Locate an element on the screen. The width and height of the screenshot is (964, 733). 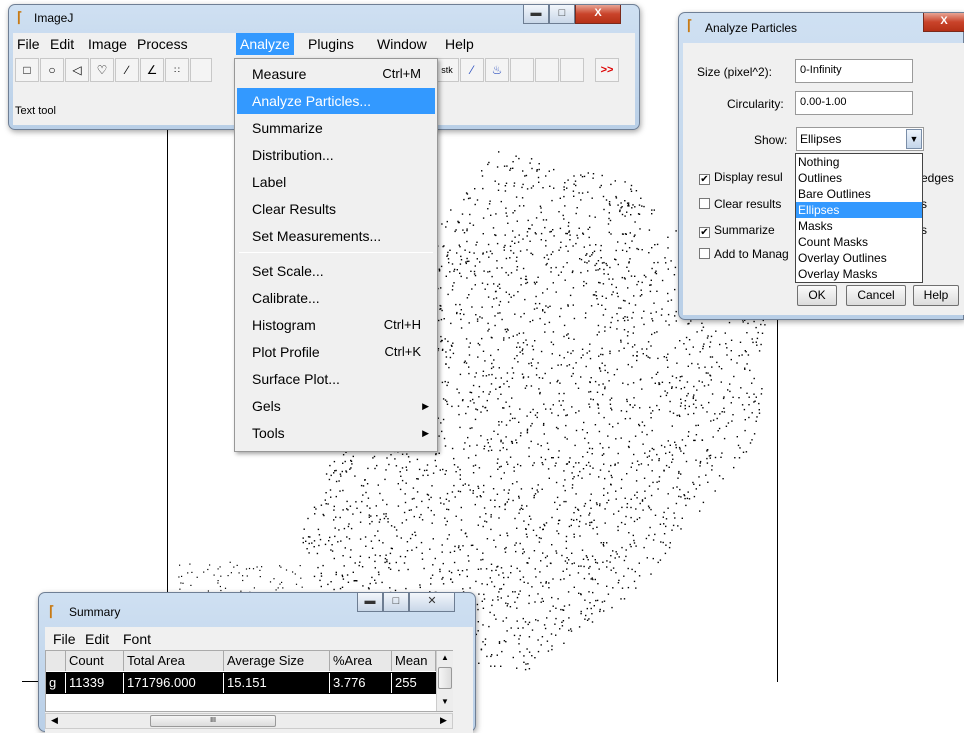
minimize-button: ▬ is located at coordinates (536, 14).